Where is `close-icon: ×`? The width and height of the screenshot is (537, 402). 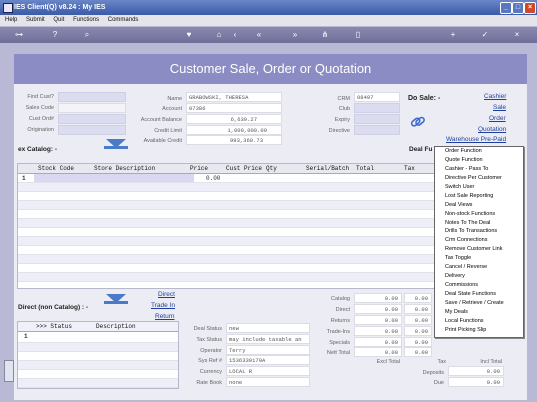
close-icon: × is located at coordinates (530, 8).